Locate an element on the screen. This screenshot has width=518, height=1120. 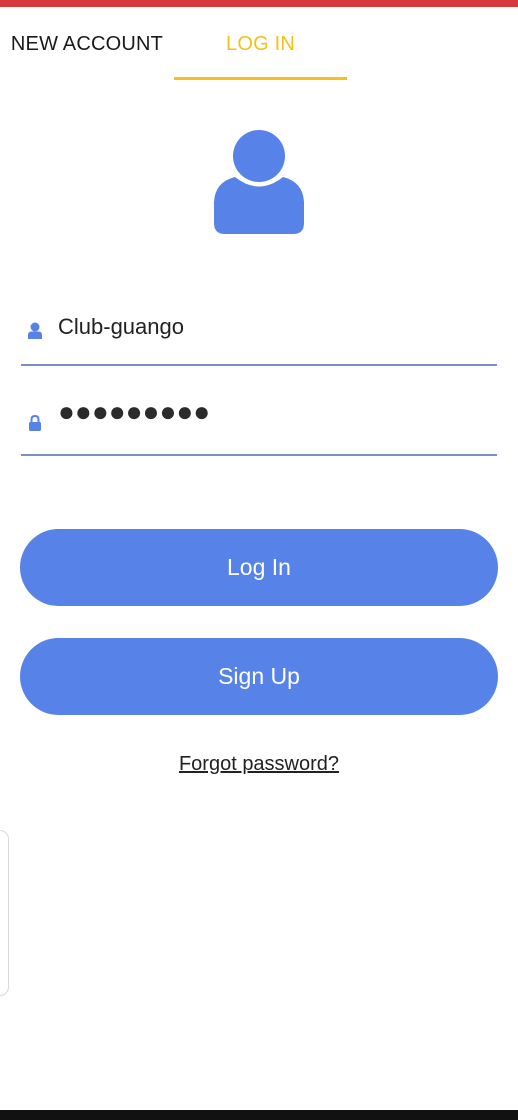
password-underline is located at coordinates (259, 455).